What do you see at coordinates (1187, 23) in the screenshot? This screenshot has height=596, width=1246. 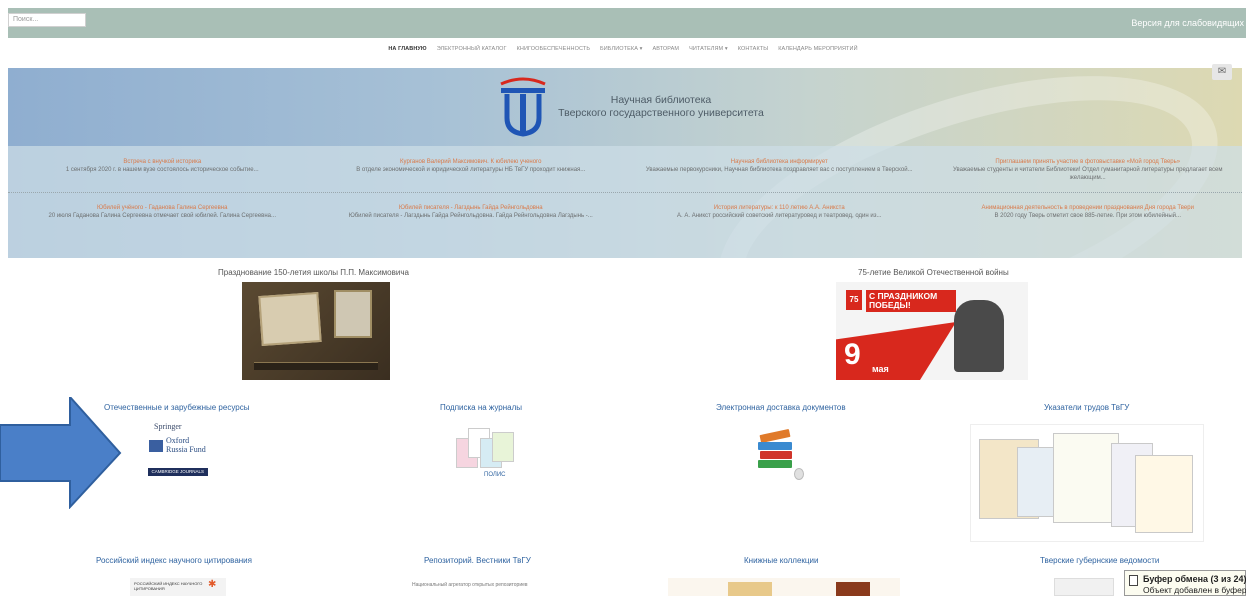 I see `low-vision-link: Версия для слабовидящих` at bounding box center [1187, 23].